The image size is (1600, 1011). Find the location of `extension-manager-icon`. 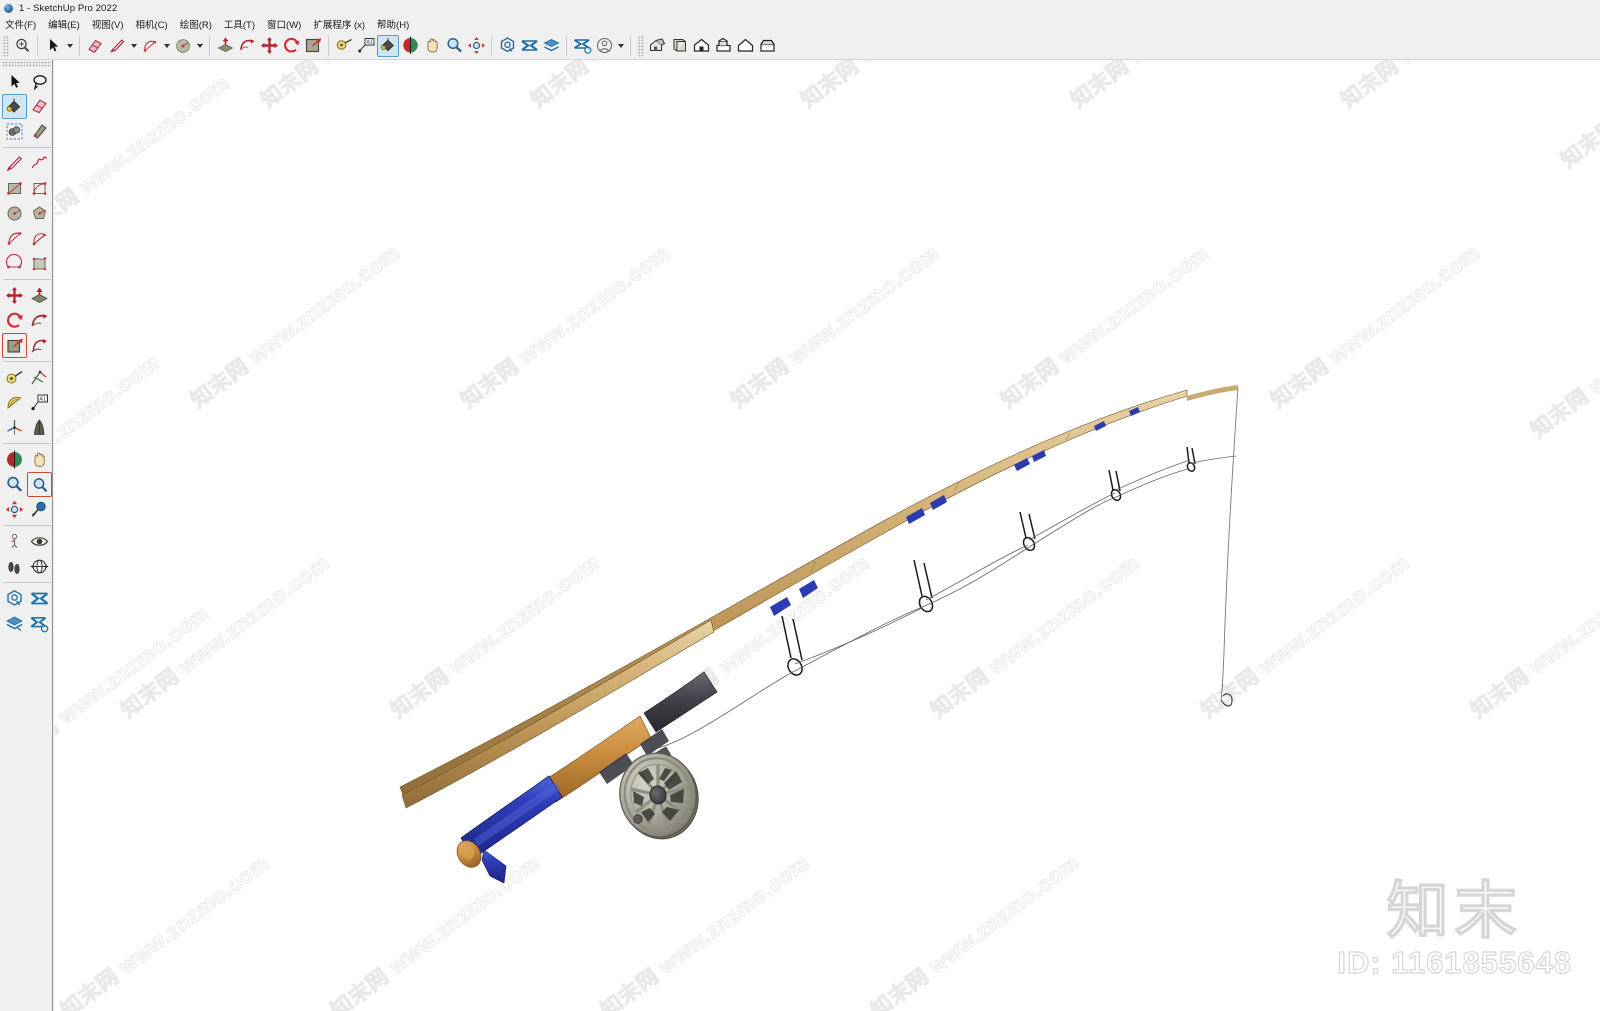

extension-manager-icon is located at coordinates (39, 623).